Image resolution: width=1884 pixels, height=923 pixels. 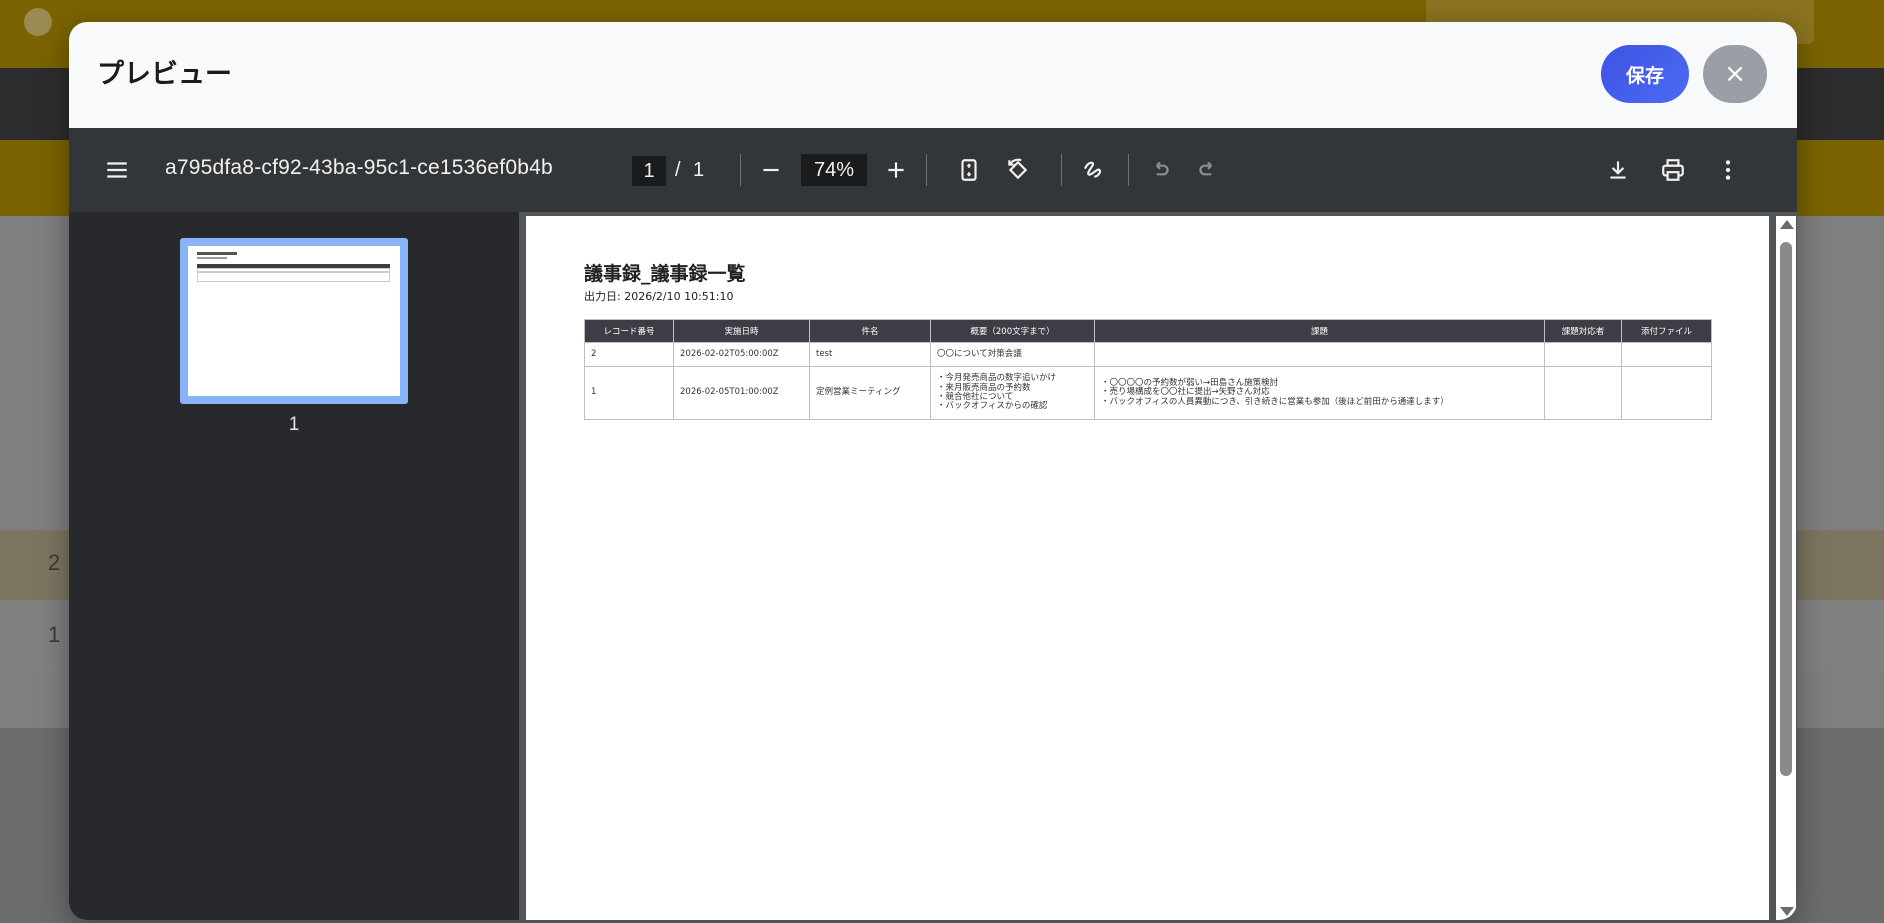 I want to click on zoom-in-icon, so click(x=896, y=170).